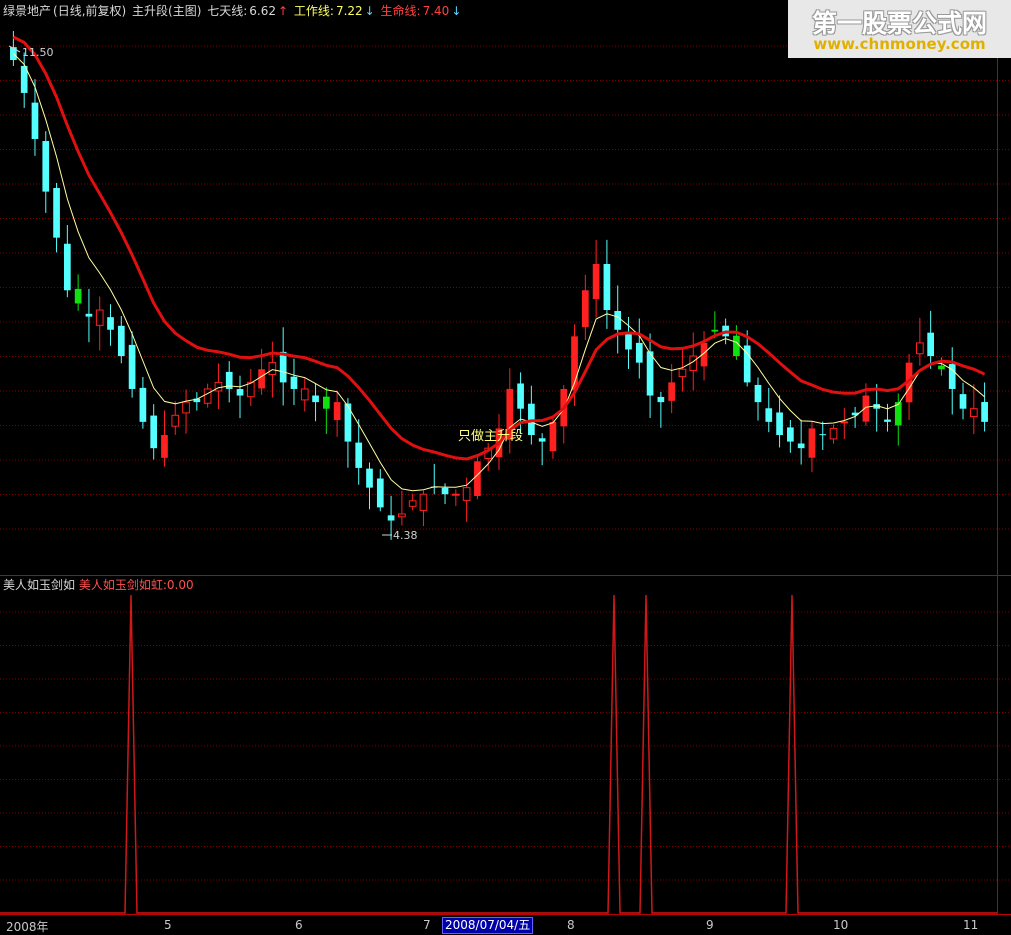 Image resolution: width=1011 pixels, height=935 pixels. What do you see at coordinates (27, 11) in the screenshot?
I see `stock-name: 绿景地产` at bounding box center [27, 11].